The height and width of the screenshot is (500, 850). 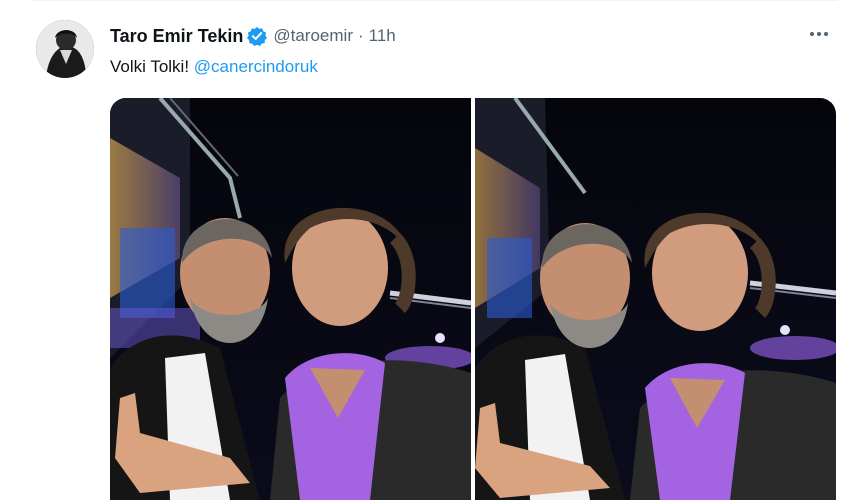 I want to click on more-horizontal-icon, so click(x=819, y=34).